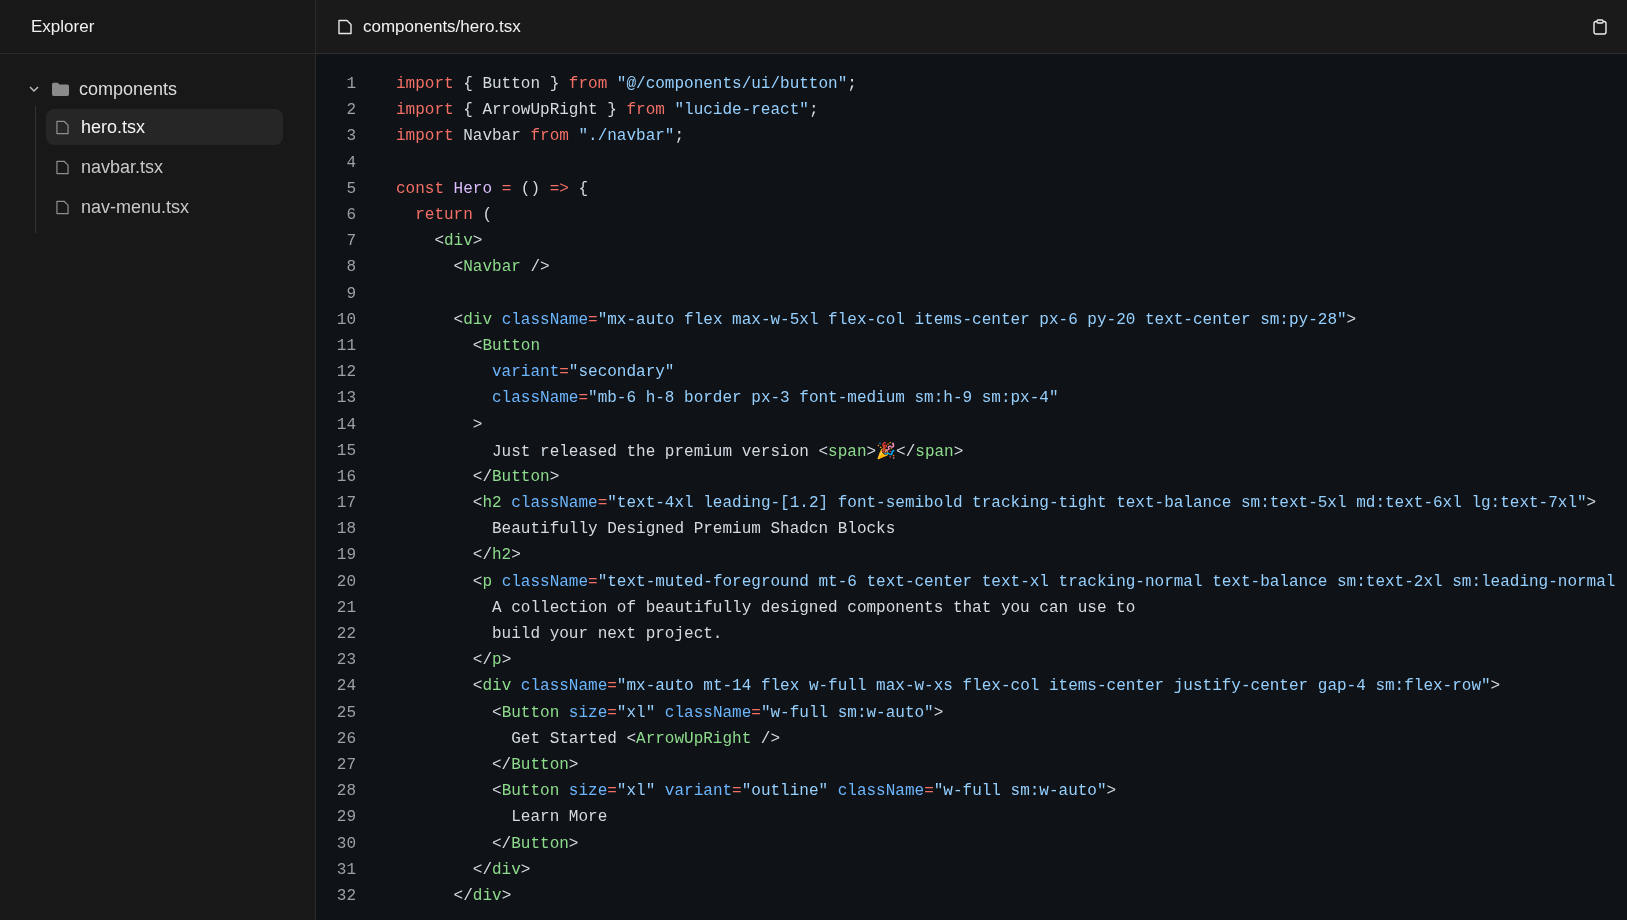  I want to click on code-line: <h2 className="text-4xl leading-[1.2] font-semibold tracking-tight text-balance sm:text-5xl md:text-6xl lg:text-7xl">, so click(1034, 503).